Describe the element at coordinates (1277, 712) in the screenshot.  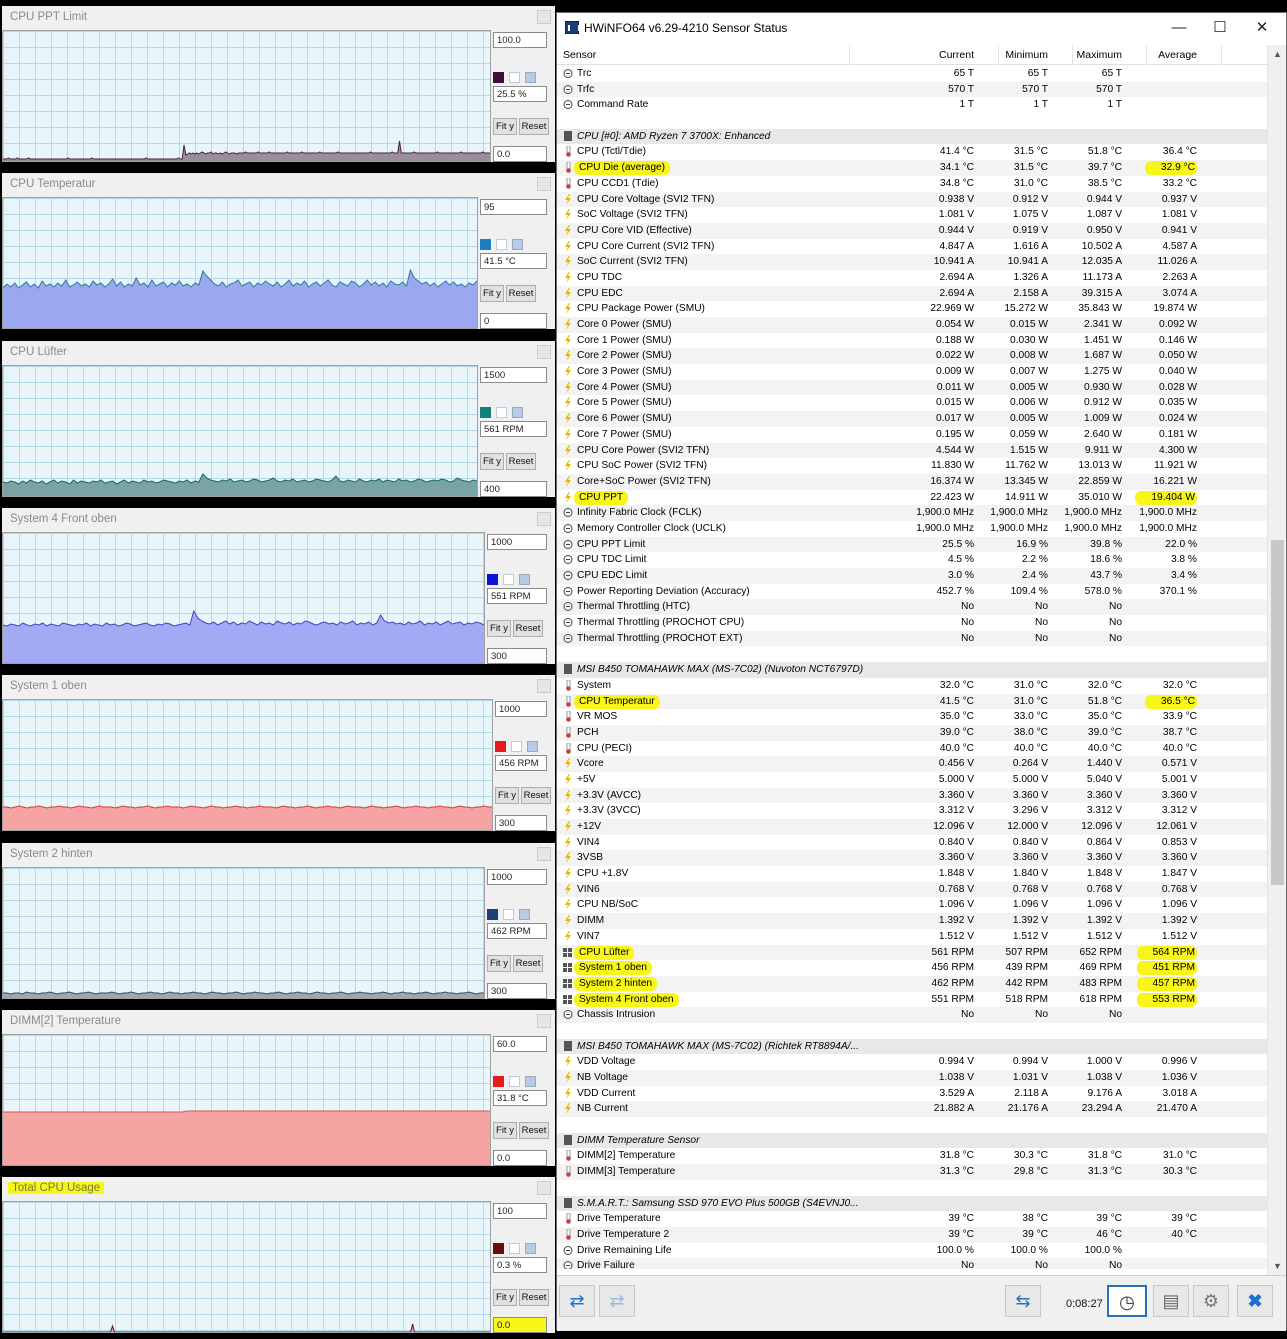
I see `scrollbar-thumb` at that location.